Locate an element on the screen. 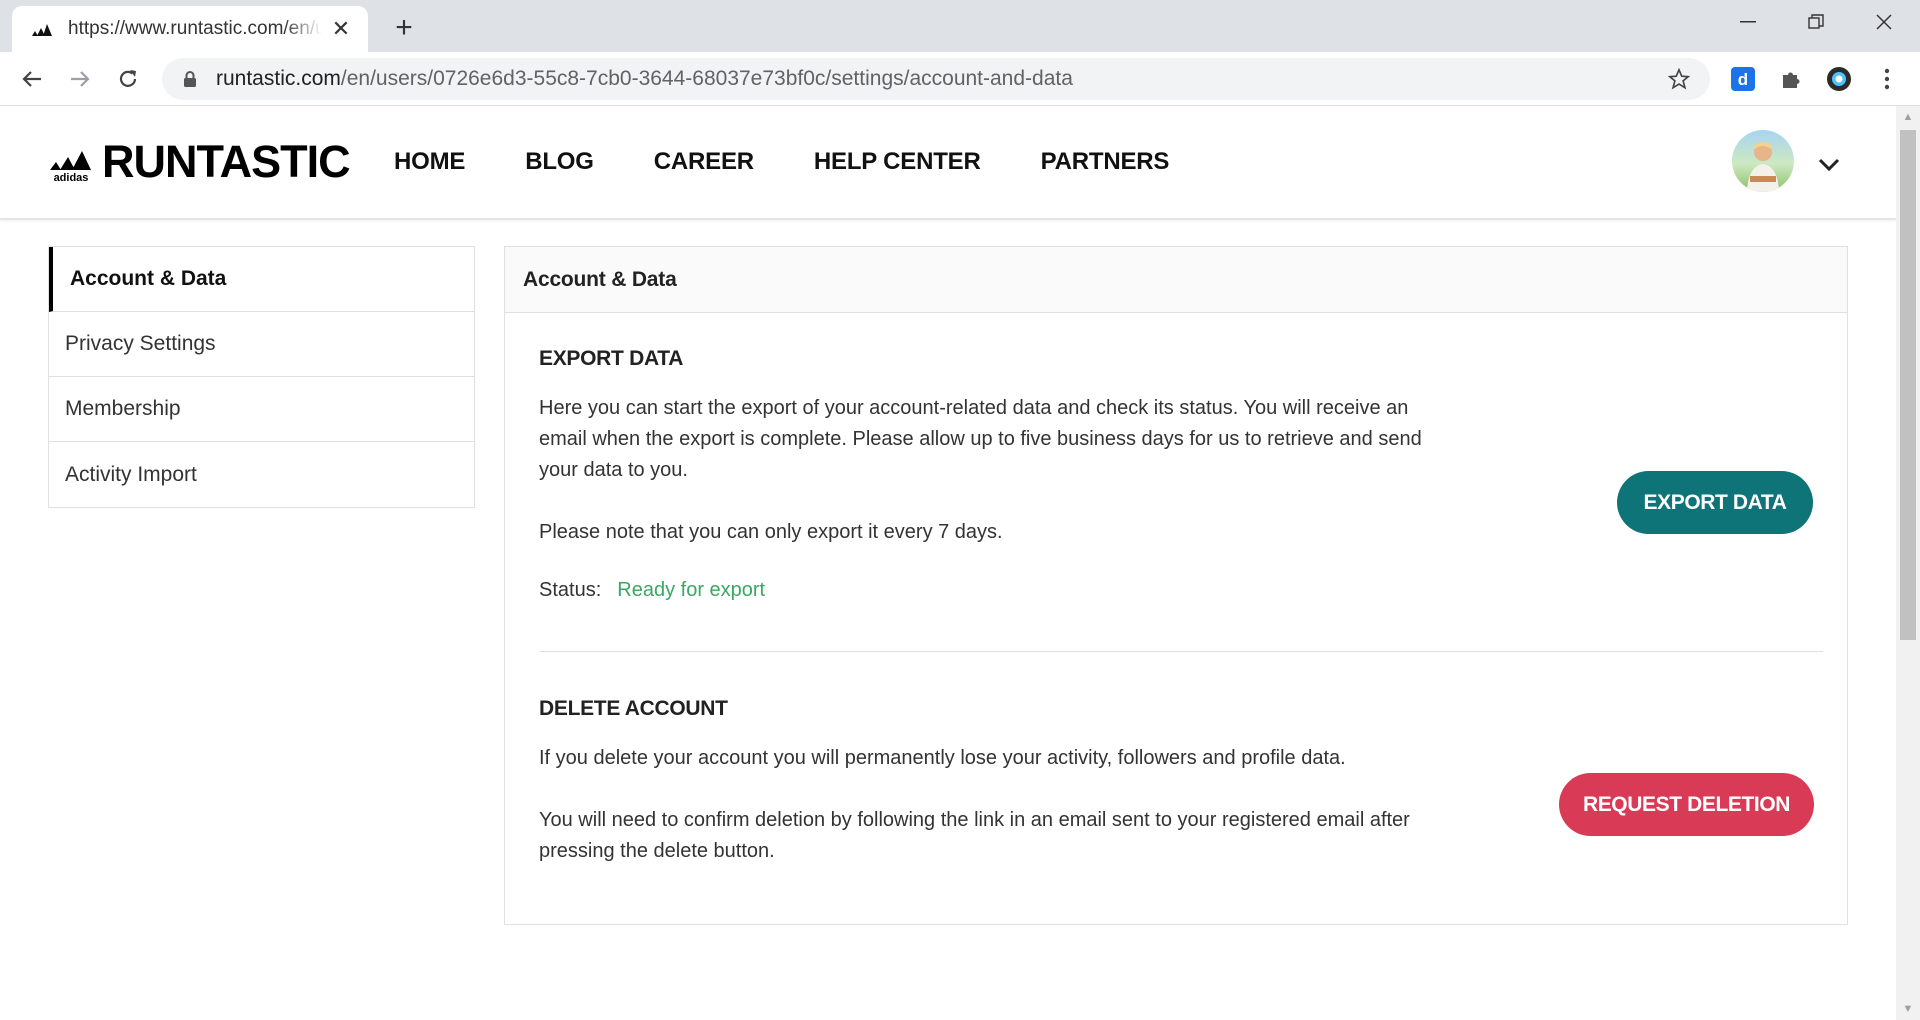 This screenshot has height=1020, width=1920. nav-help-center: HELP CENTER is located at coordinates (897, 162).